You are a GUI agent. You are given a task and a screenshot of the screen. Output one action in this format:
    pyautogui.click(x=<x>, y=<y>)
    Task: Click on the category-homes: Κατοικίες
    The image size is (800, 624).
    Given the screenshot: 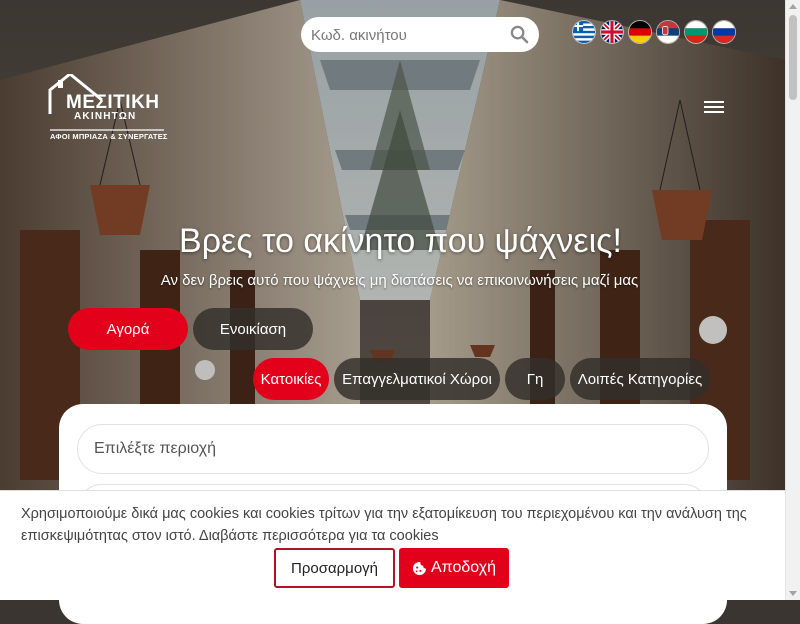 What is the action you would take?
    pyautogui.click(x=291, y=379)
    